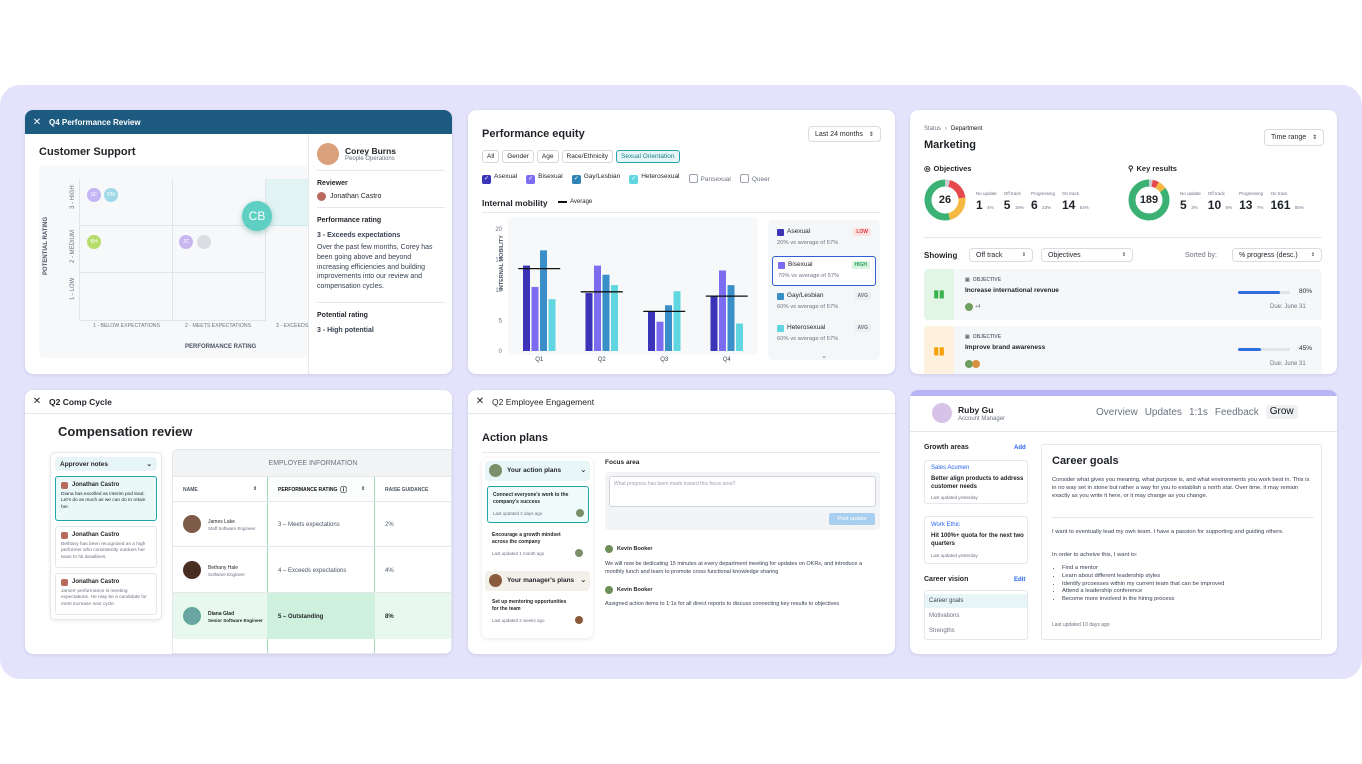 The width and height of the screenshot is (1362, 764). Describe the element at coordinates (824, 271) in the screenshot. I see `legend-item: Bisexual 70% vs average of 57% HIGH` at that location.